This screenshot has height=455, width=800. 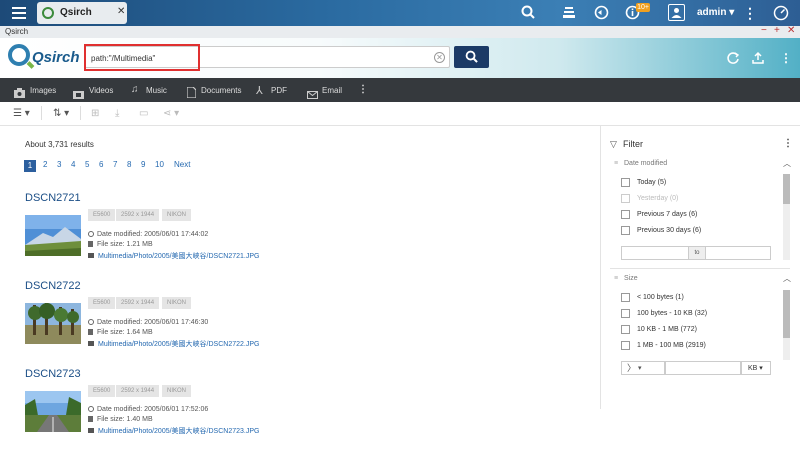 What do you see at coordinates (53, 374) in the screenshot?
I see `result-title: DSCN2723` at bounding box center [53, 374].